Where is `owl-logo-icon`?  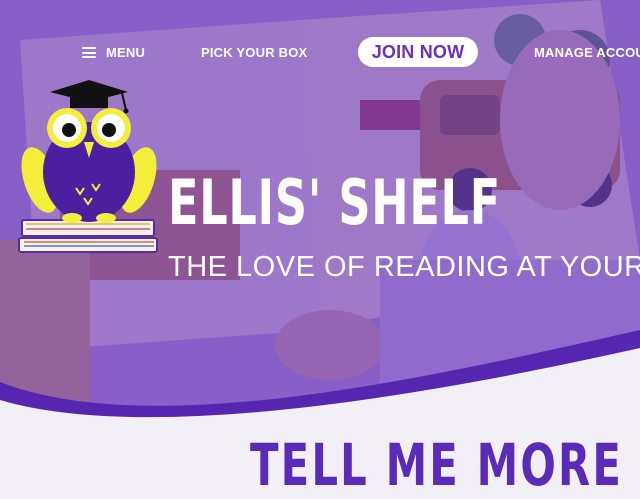
owl-logo-icon is located at coordinates (89, 168).